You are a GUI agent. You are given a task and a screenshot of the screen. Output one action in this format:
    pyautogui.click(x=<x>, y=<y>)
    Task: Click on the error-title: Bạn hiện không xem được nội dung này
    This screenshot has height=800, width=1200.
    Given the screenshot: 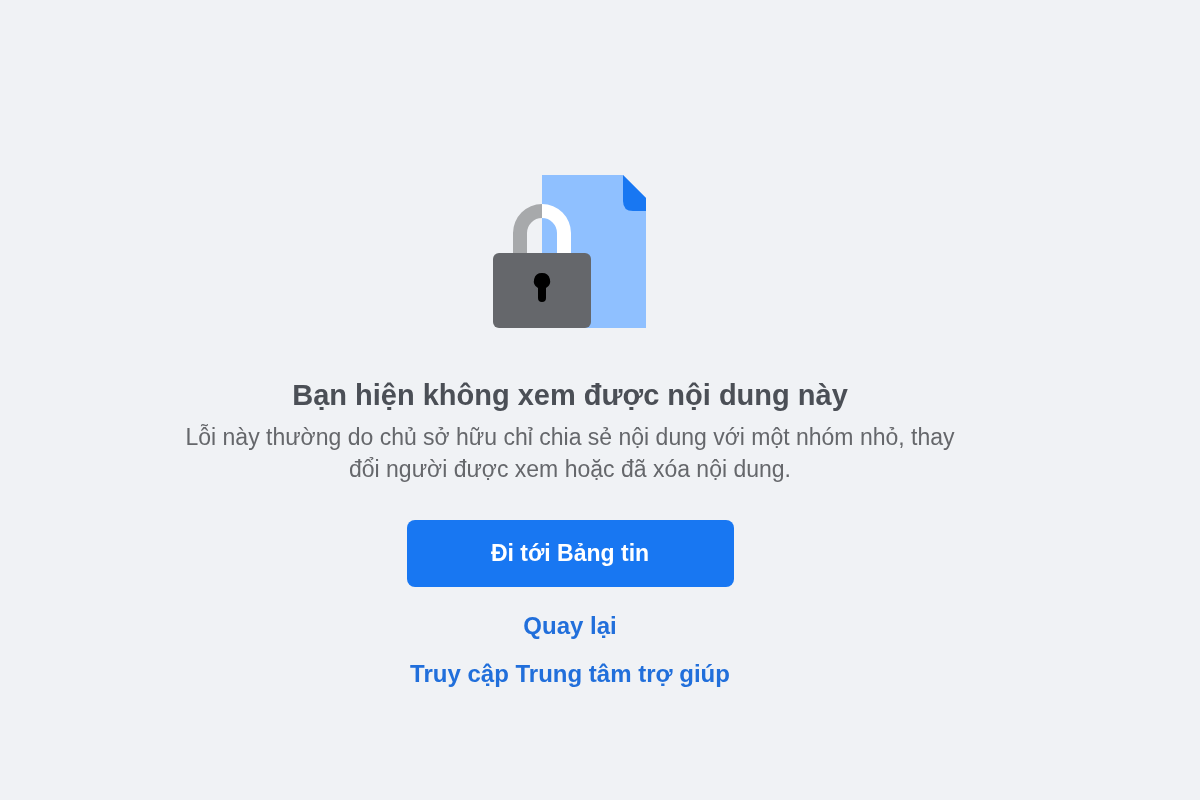 What is the action you would take?
    pyautogui.click(x=570, y=395)
    